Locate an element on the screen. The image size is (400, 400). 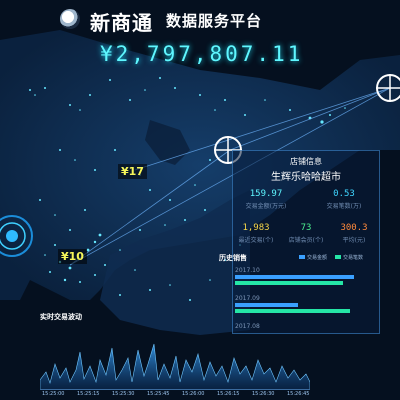
history-title: 历史销售 is located at coordinates (233, 258).